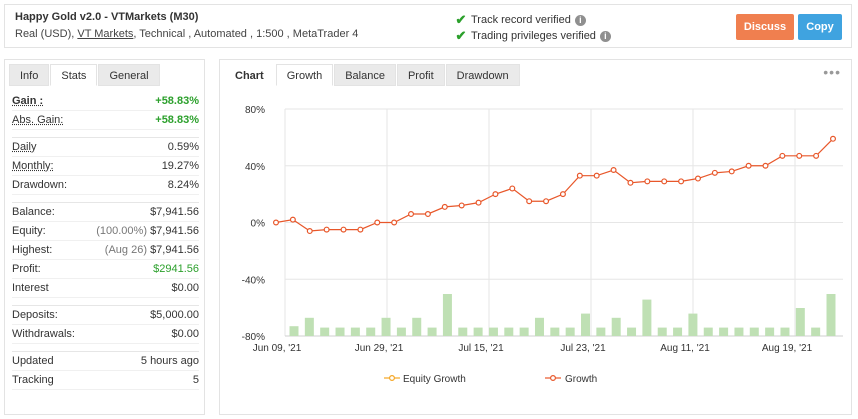 This screenshot has height=419, width=858. What do you see at coordinates (105, 101) in the screenshot?
I see `stat-gain: Gain : +58.83%` at bounding box center [105, 101].